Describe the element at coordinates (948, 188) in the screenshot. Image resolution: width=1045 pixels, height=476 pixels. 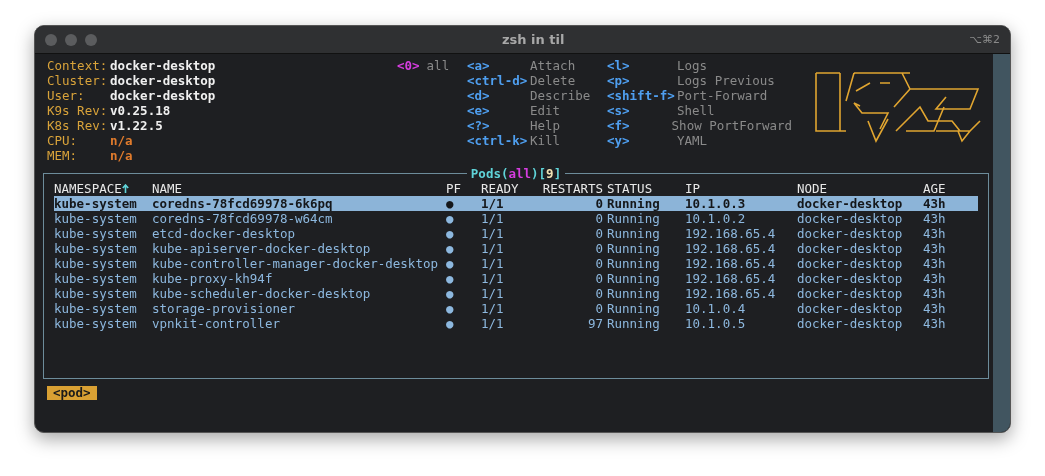
I see `column-header: AGE` at that location.